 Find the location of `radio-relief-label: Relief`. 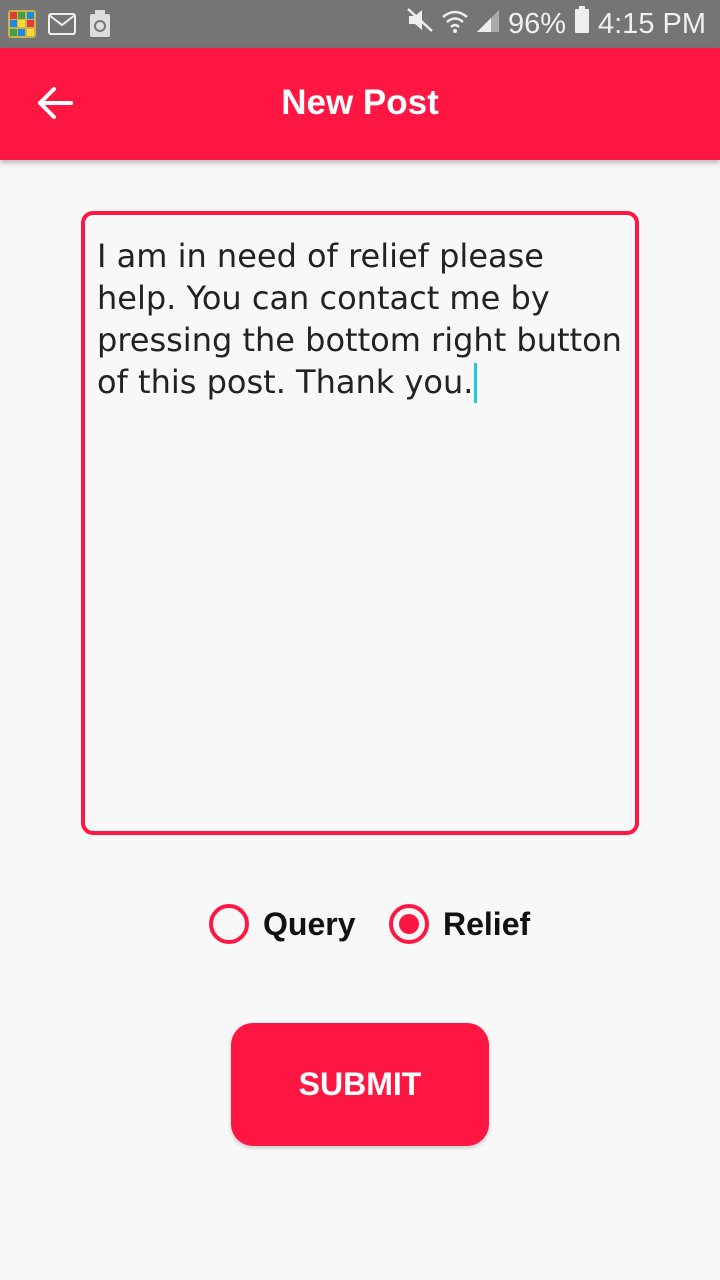

radio-relief-label: Relief is located at coordinates (487, 923).